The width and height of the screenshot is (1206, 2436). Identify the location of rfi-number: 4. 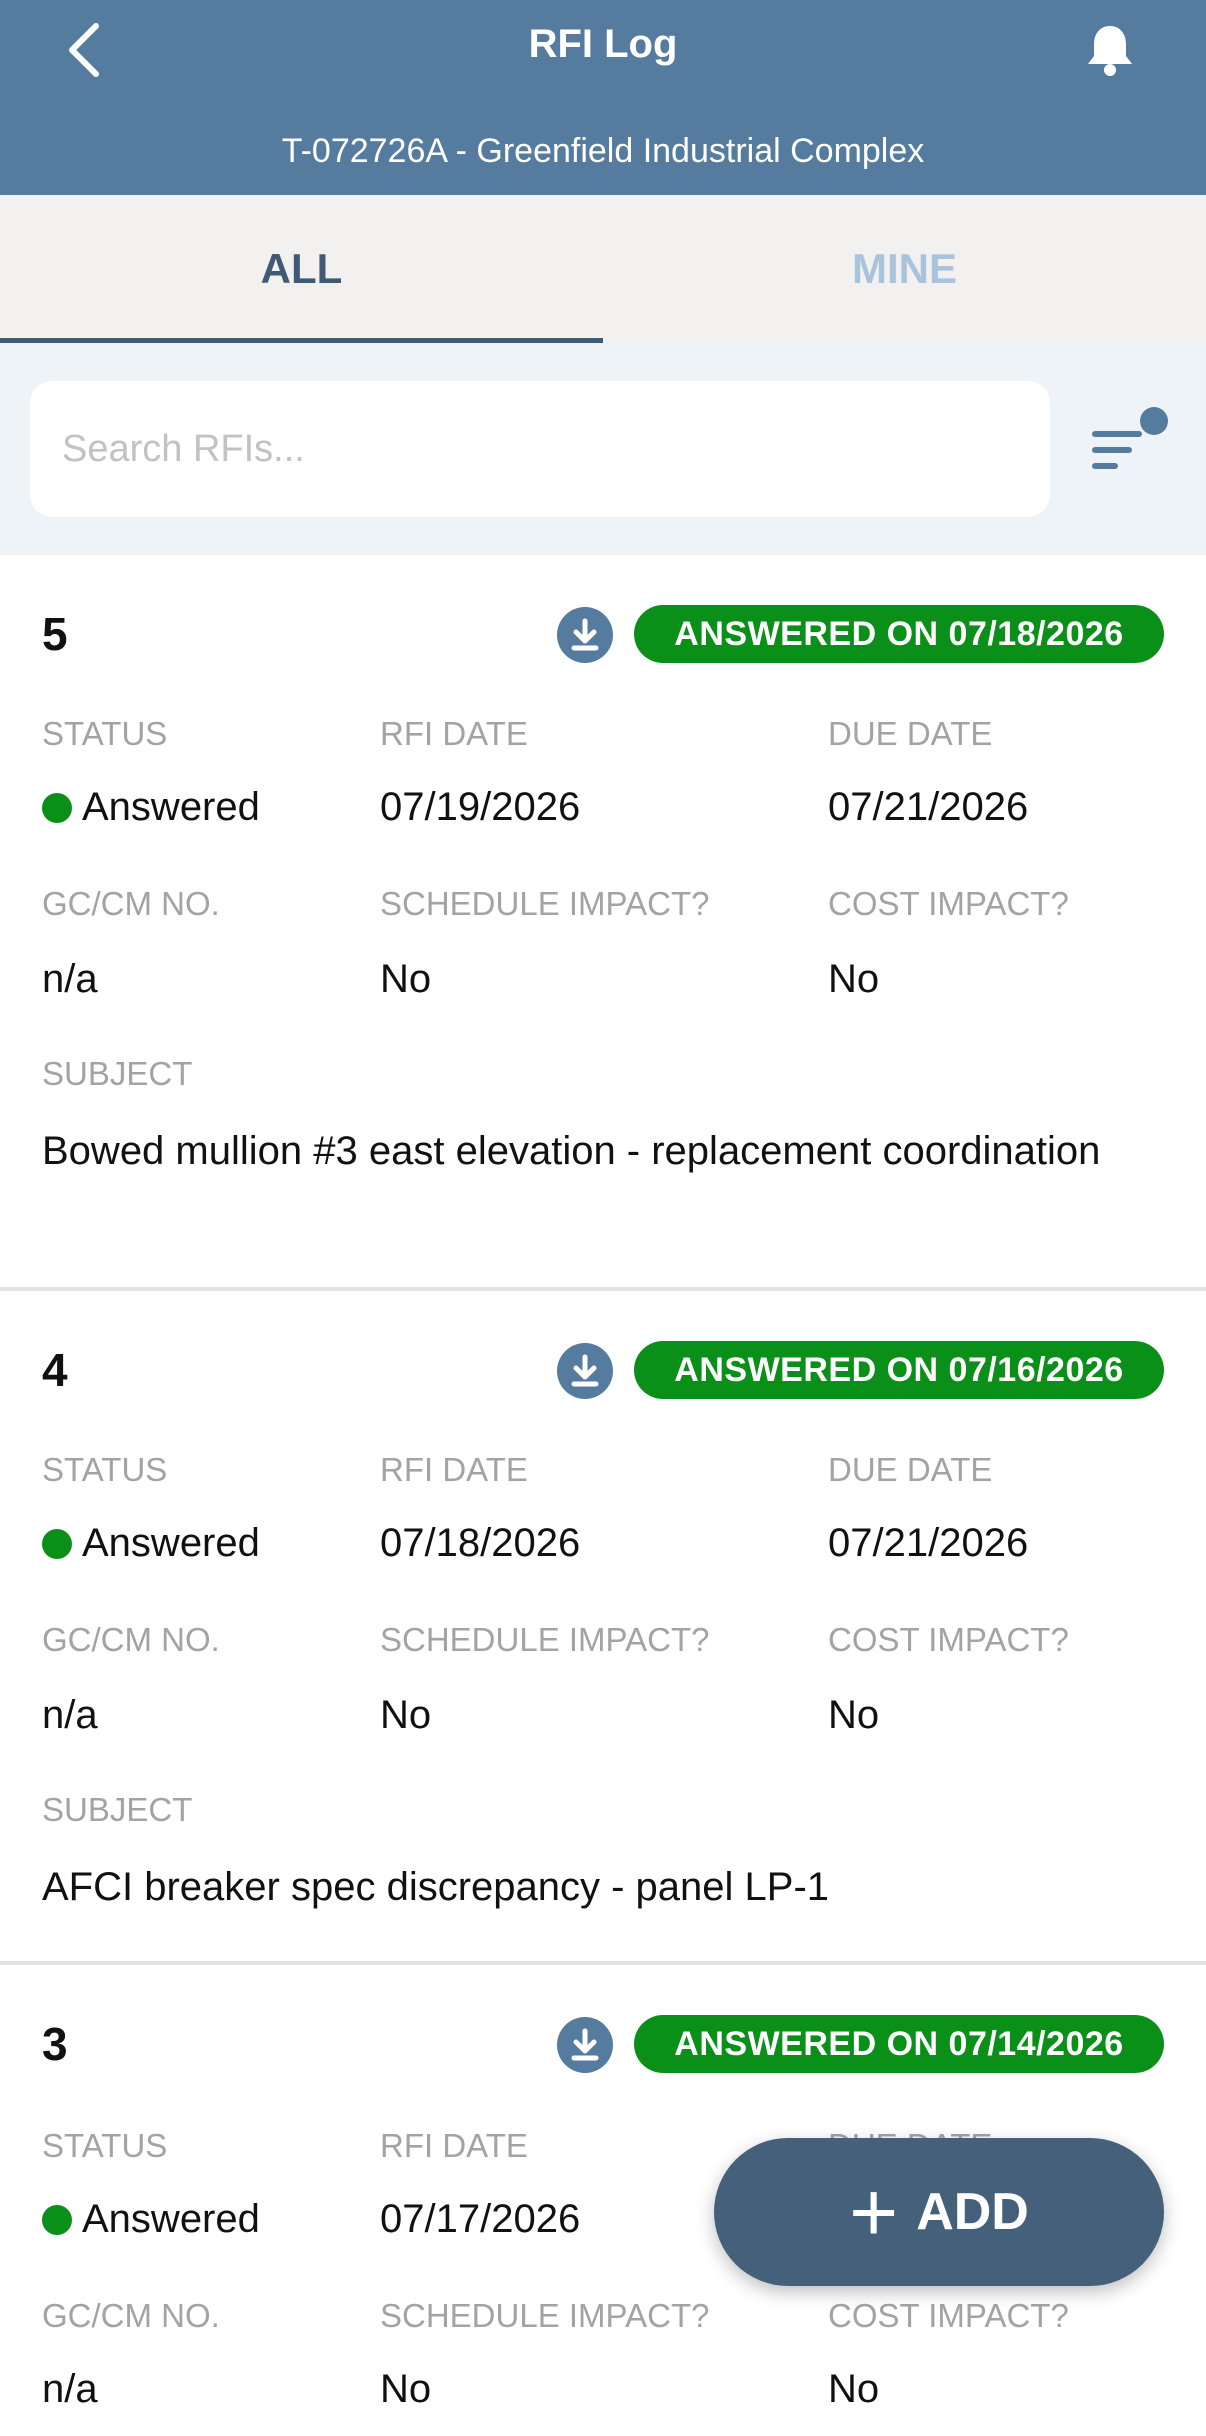
(55, 1370).